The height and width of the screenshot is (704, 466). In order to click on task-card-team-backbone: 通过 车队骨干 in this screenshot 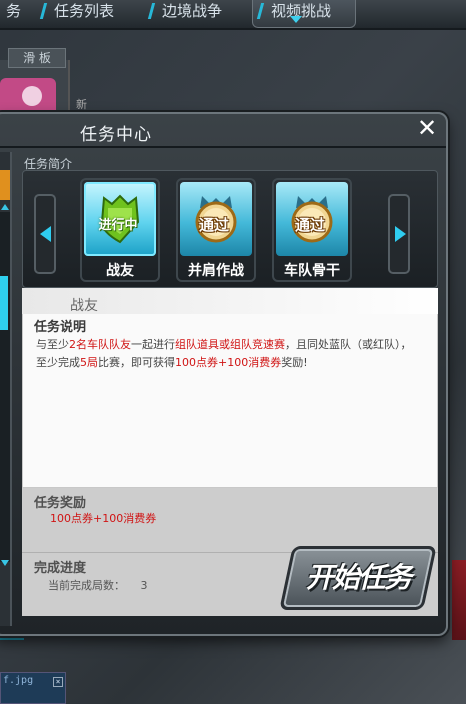, I will do `click(312, 230)`.